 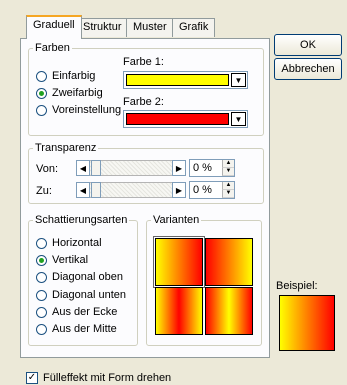 What do you see at coordinates (77, 243) in the screenshot?
I see `radio-label: Horizontal` at bounding box center [77, 243].